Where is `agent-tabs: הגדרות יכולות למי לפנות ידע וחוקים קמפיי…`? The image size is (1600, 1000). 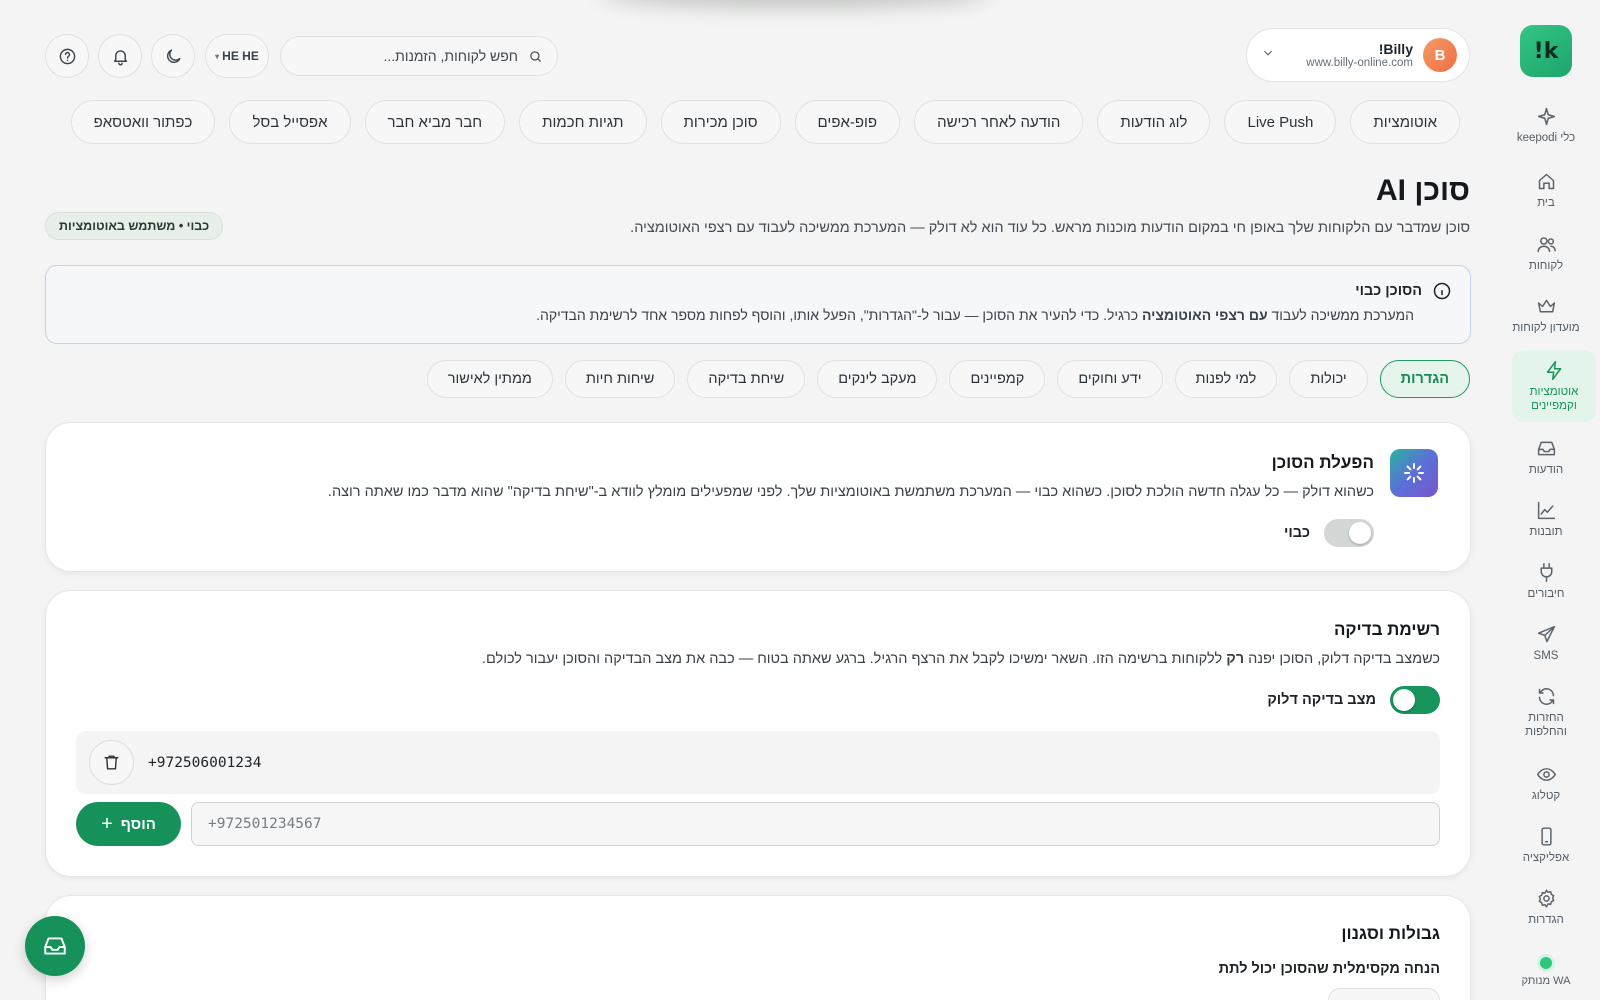 agent-tabs: הגדרות יכולות למי לפנות ידע וחוקים קמפיי… is located at coordinates (948, 379).